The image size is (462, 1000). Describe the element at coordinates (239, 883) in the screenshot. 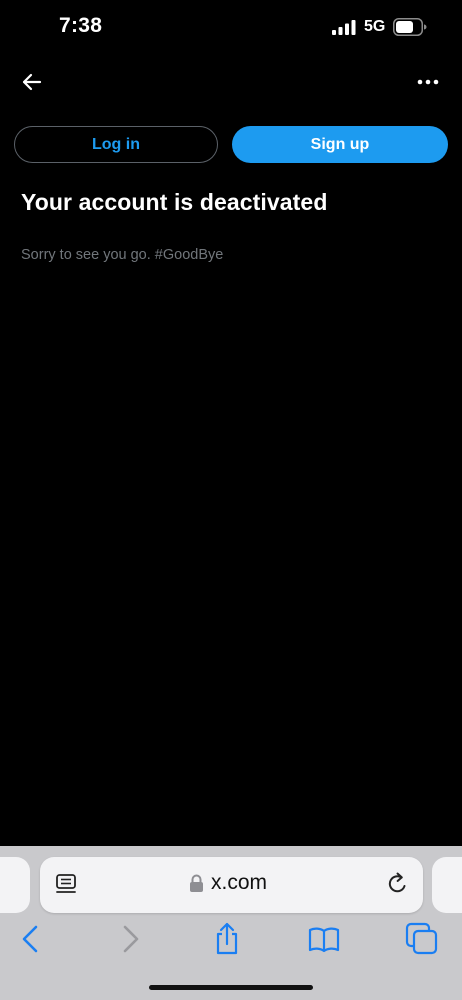

I see `url-text: x.com` at that location.